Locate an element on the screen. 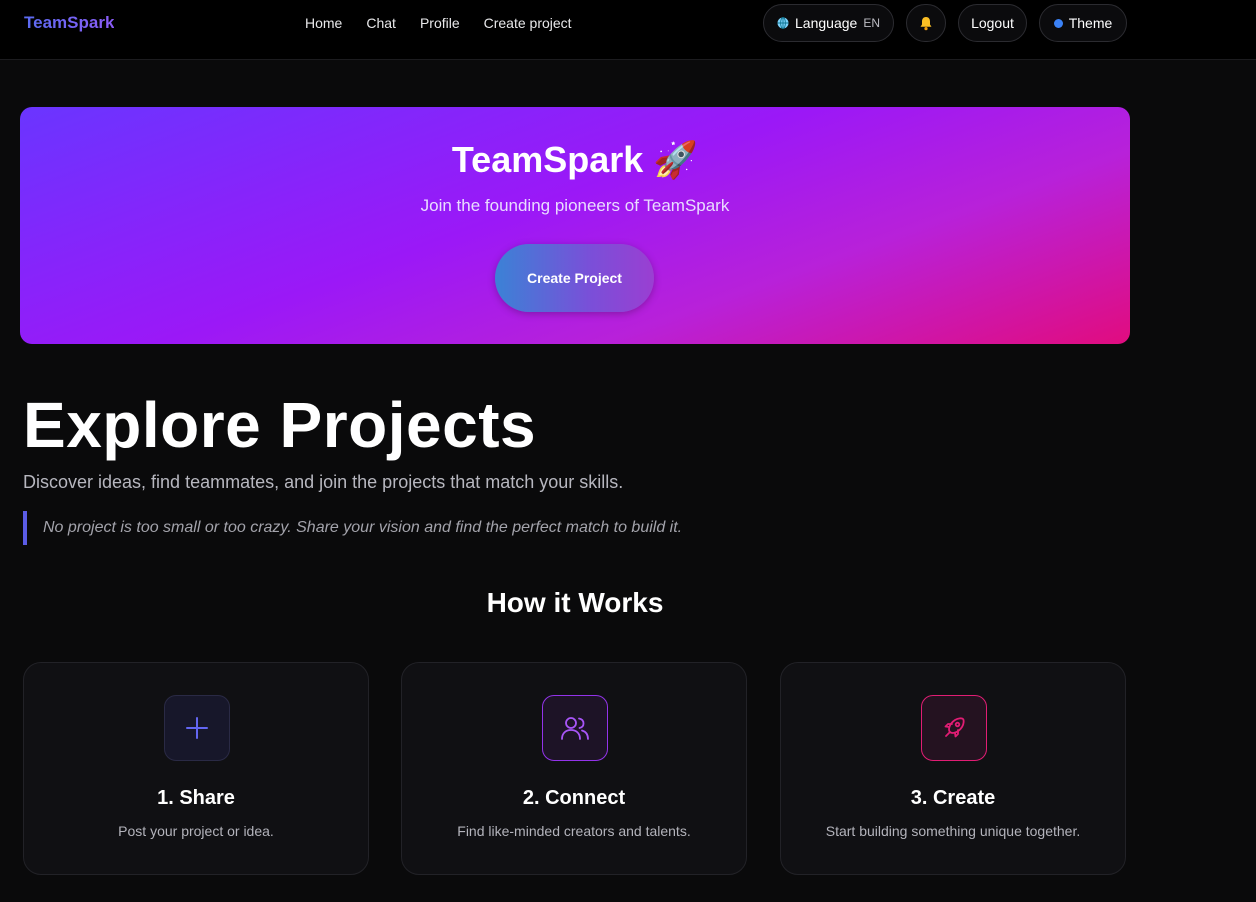  bell-icon is located at coordinates (926, 23).